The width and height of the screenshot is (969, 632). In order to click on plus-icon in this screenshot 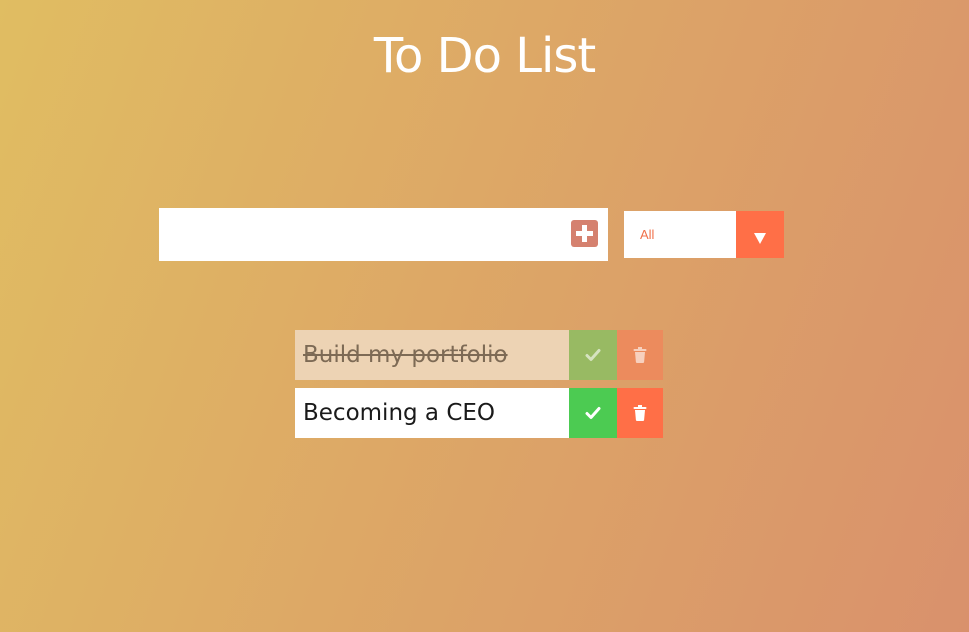, I will do `click(584, 233)`.